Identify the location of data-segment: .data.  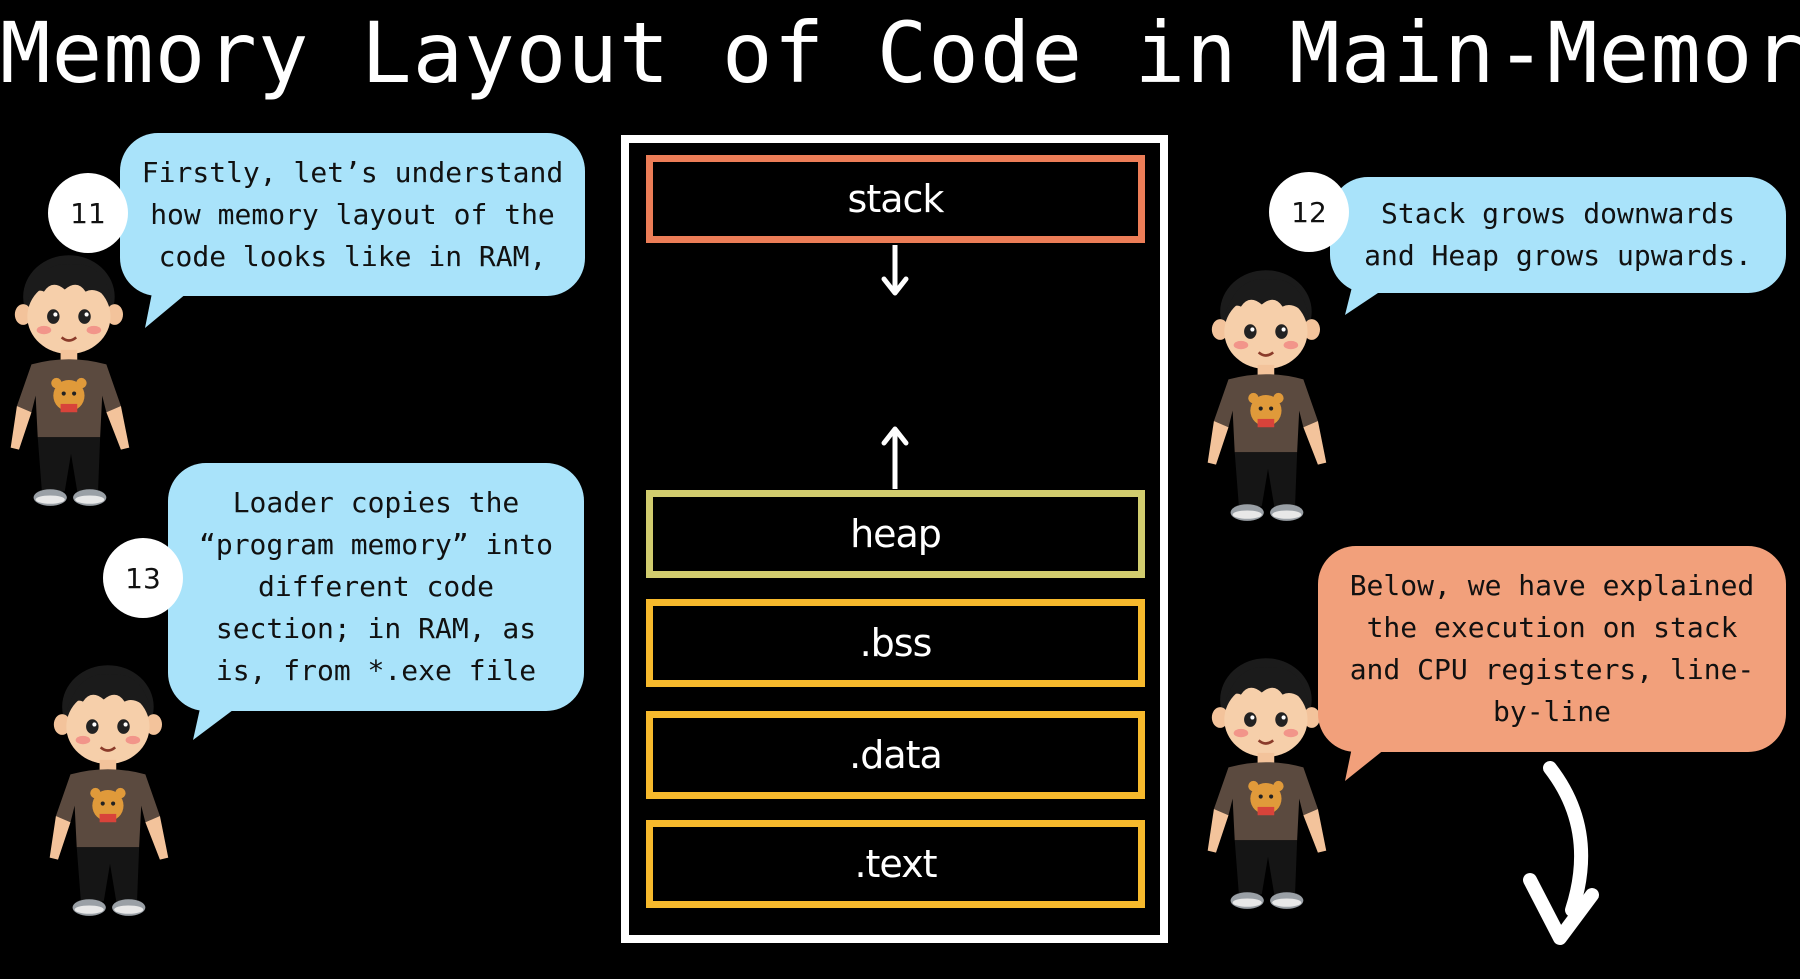
(895, 755).